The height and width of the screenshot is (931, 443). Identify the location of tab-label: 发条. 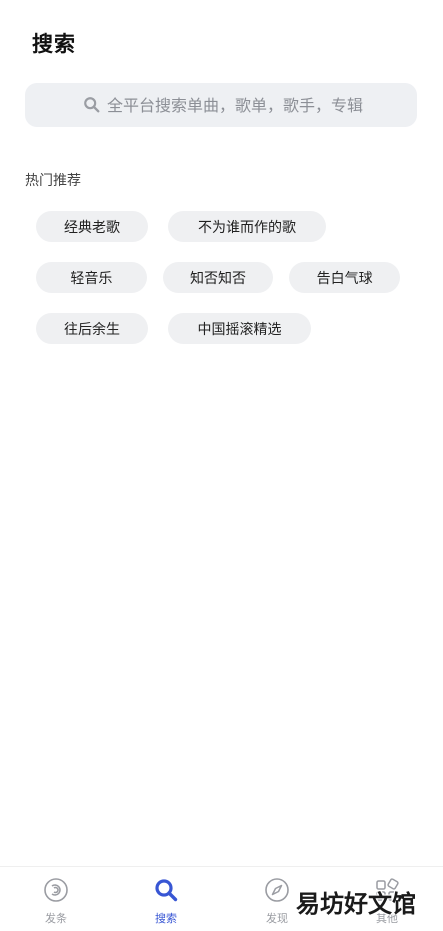
(56, 918).